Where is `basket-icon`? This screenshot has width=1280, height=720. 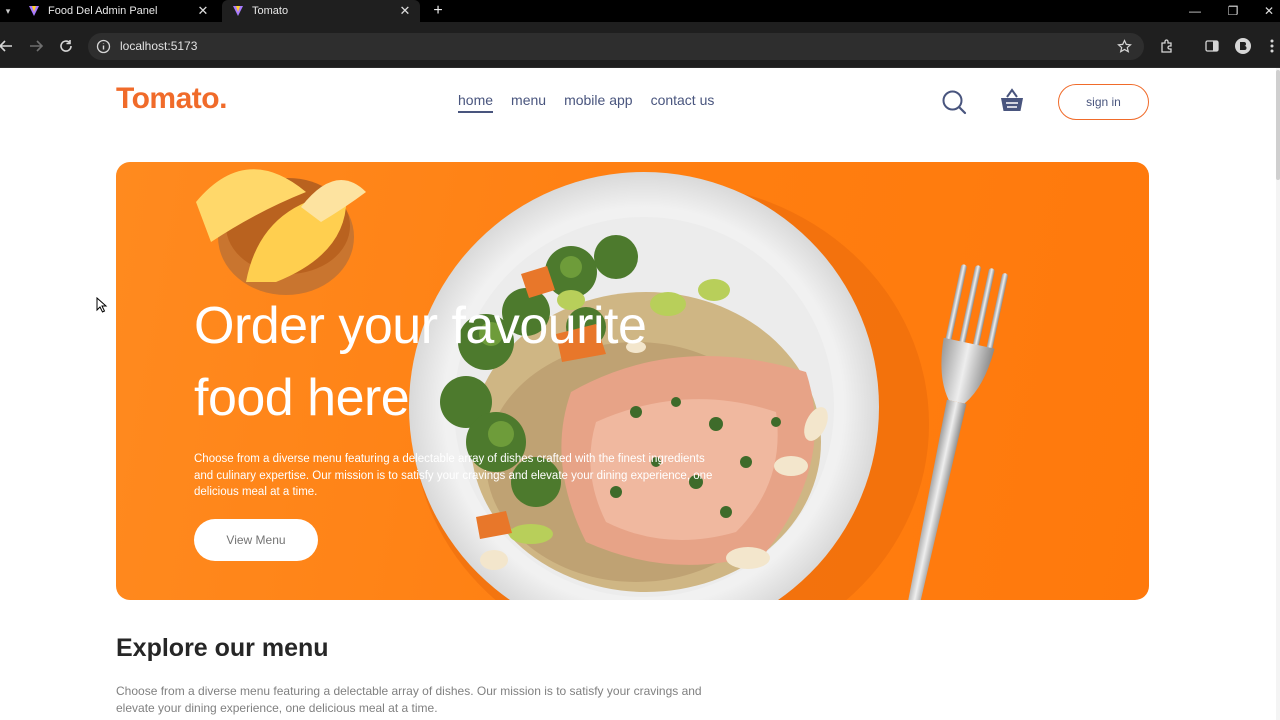
basket-icon is located at coordinates (1012, 101).